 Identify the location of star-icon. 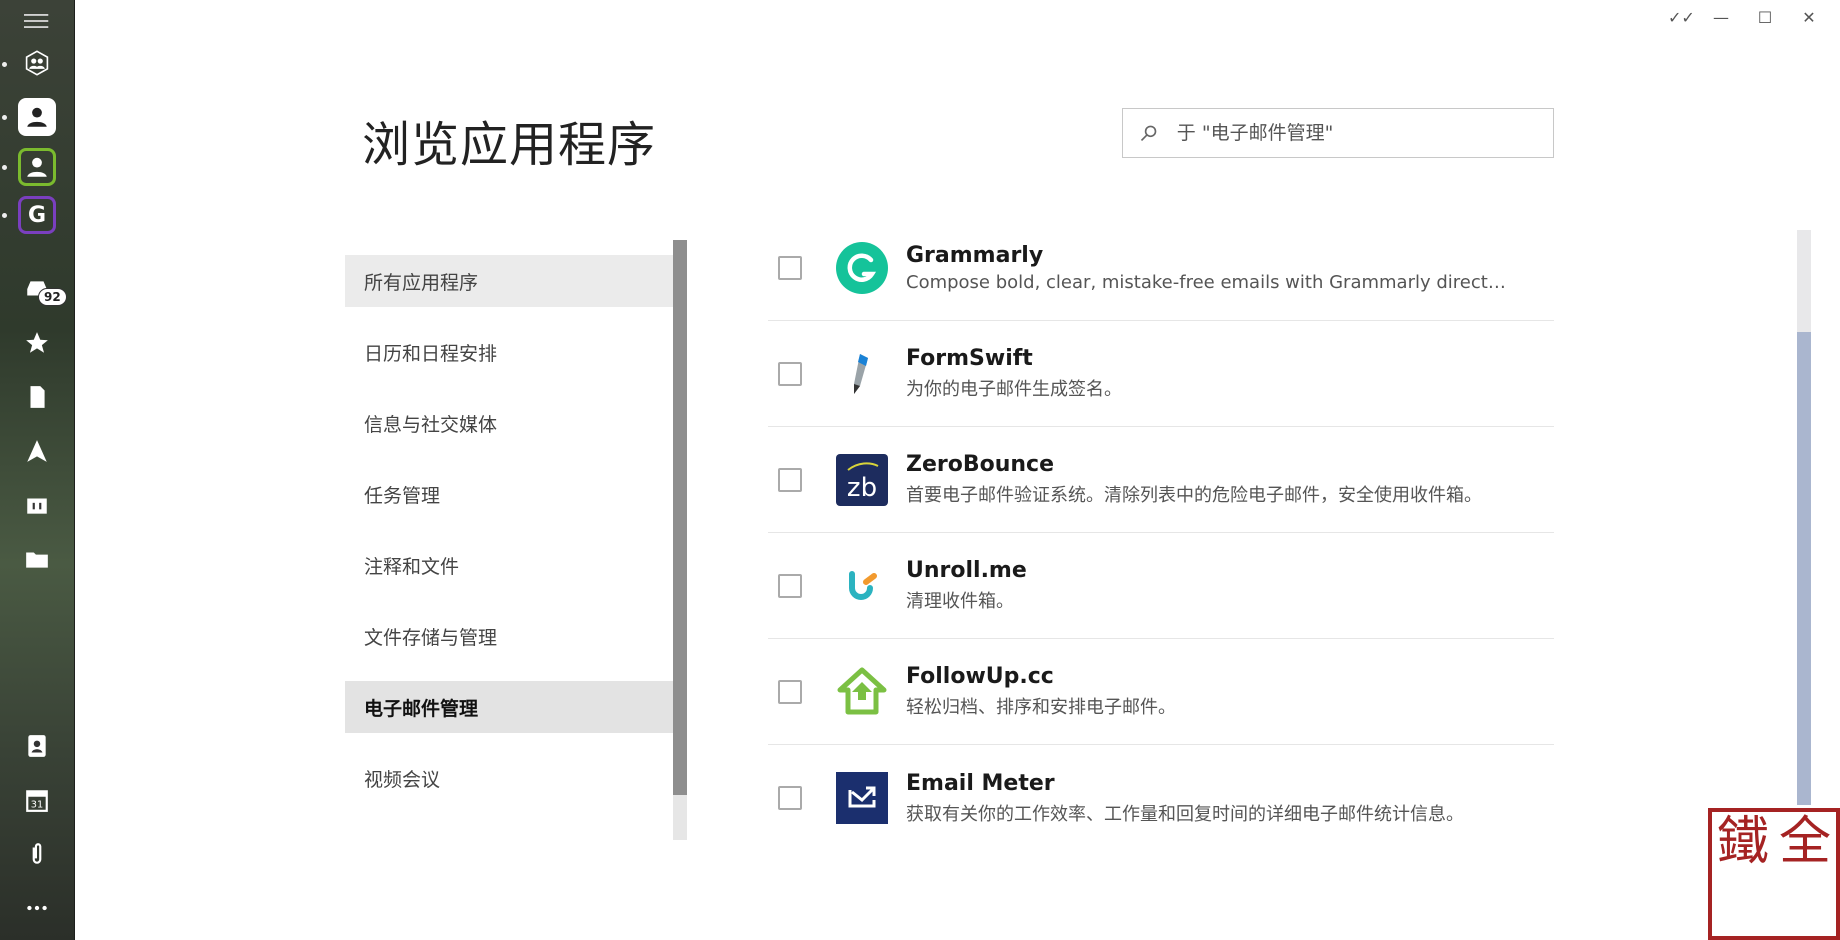
(37, 343).